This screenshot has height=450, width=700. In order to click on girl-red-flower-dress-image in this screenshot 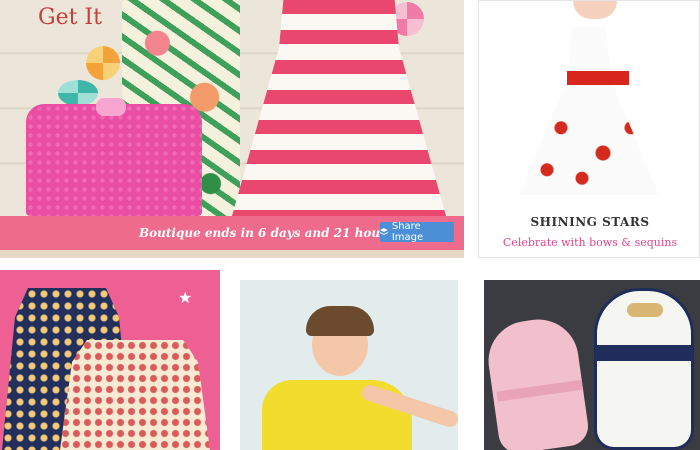, I will do `click(590, 102)`.